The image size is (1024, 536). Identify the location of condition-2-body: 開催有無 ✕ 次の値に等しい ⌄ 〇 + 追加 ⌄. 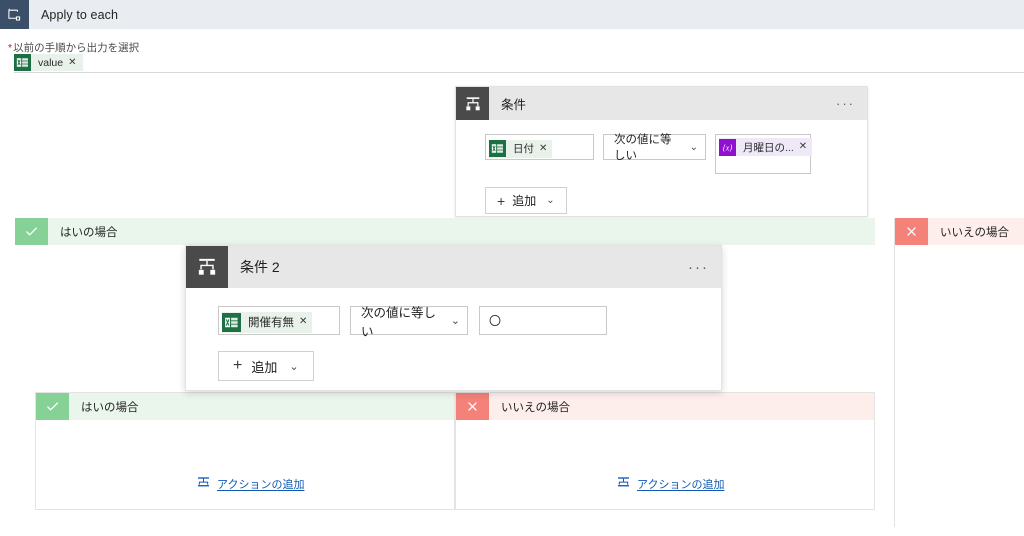
(453, 334).